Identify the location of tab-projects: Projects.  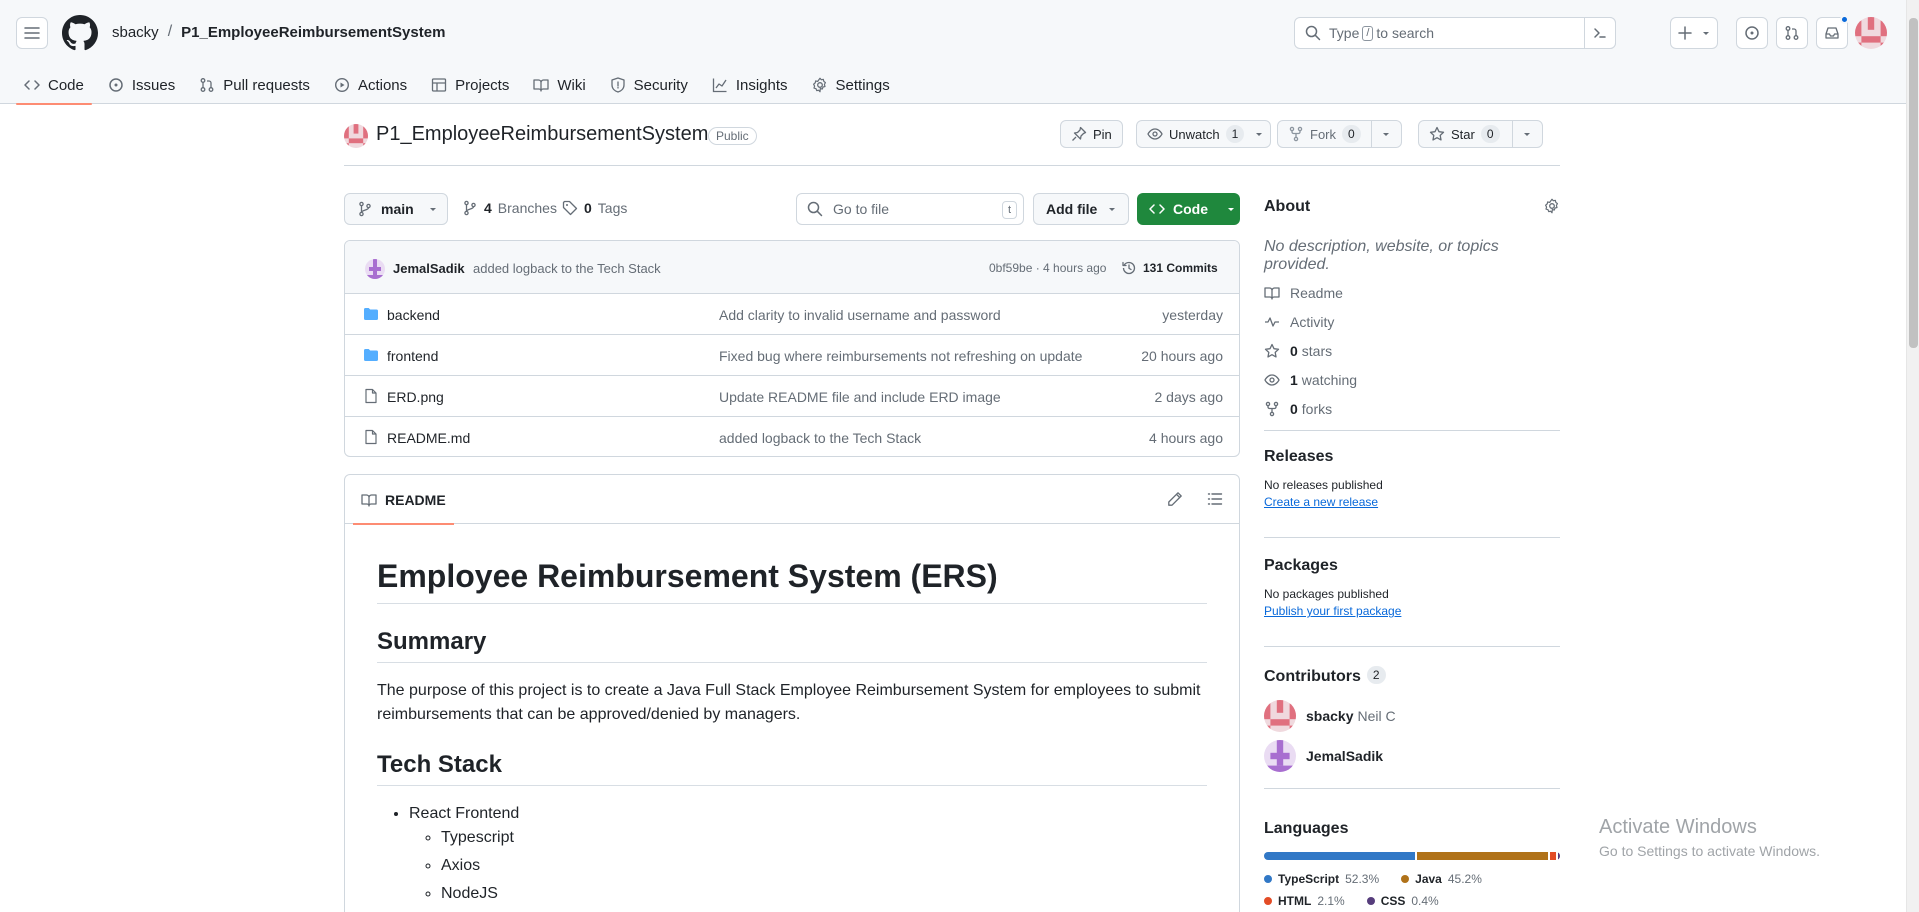
(470, 85).